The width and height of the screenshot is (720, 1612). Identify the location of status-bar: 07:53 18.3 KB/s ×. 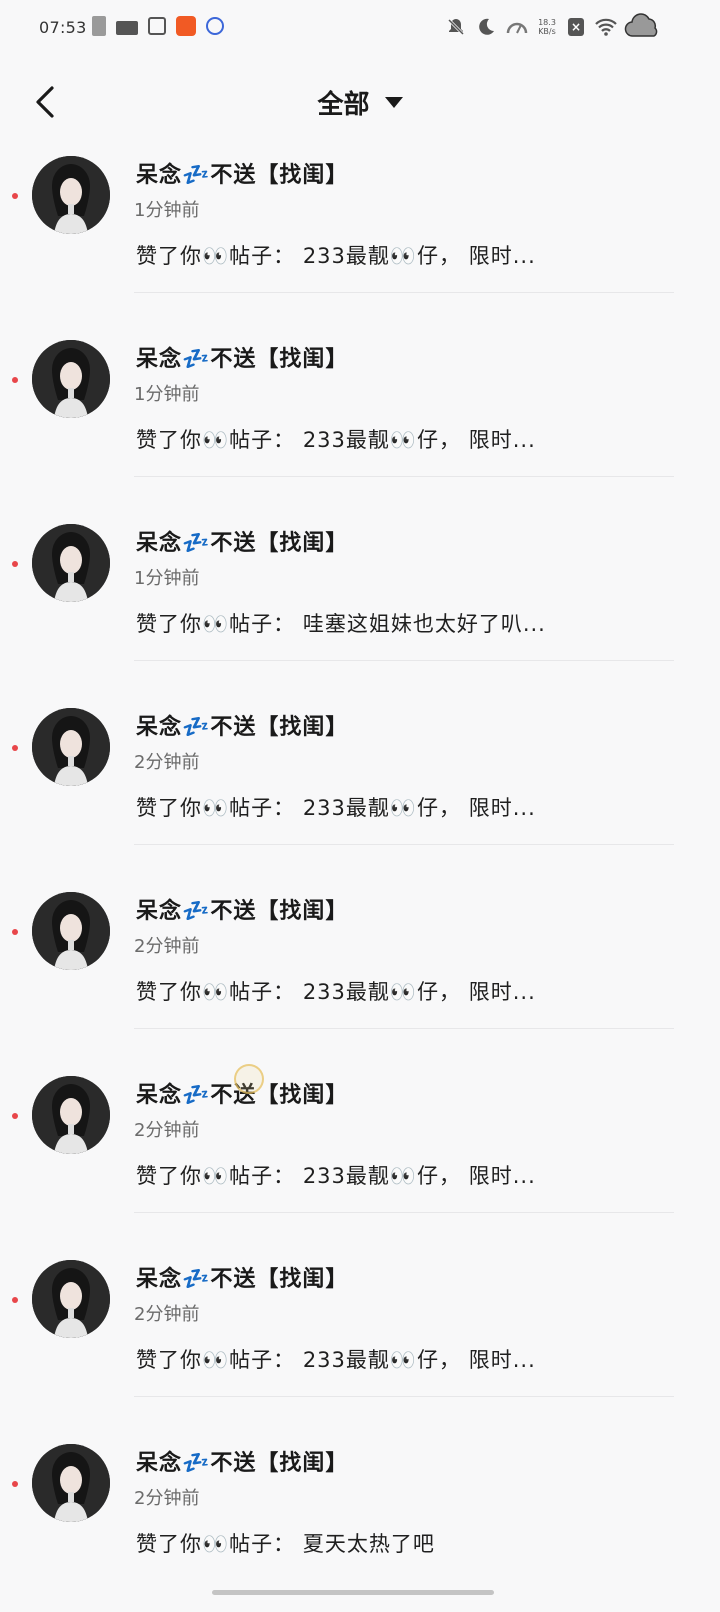
(360, 28).